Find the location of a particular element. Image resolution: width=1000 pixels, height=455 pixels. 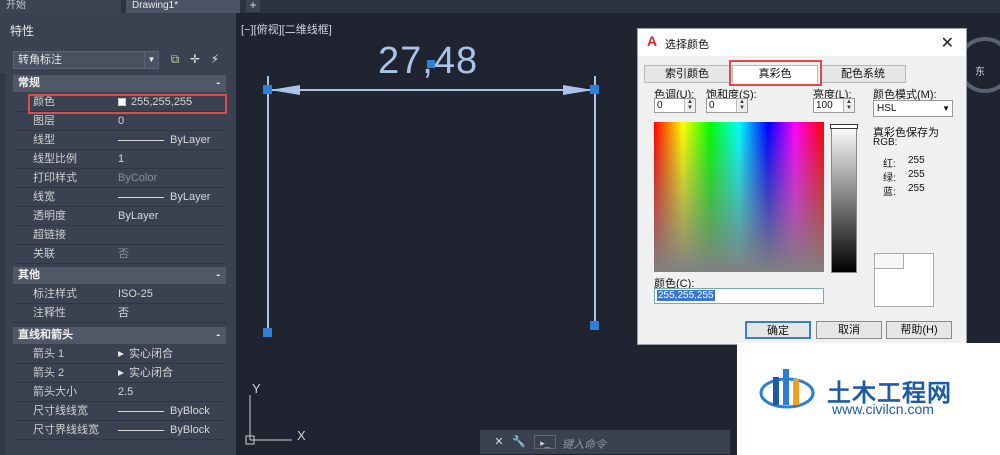

red-label: 红: is located at coordinates (889, 164).